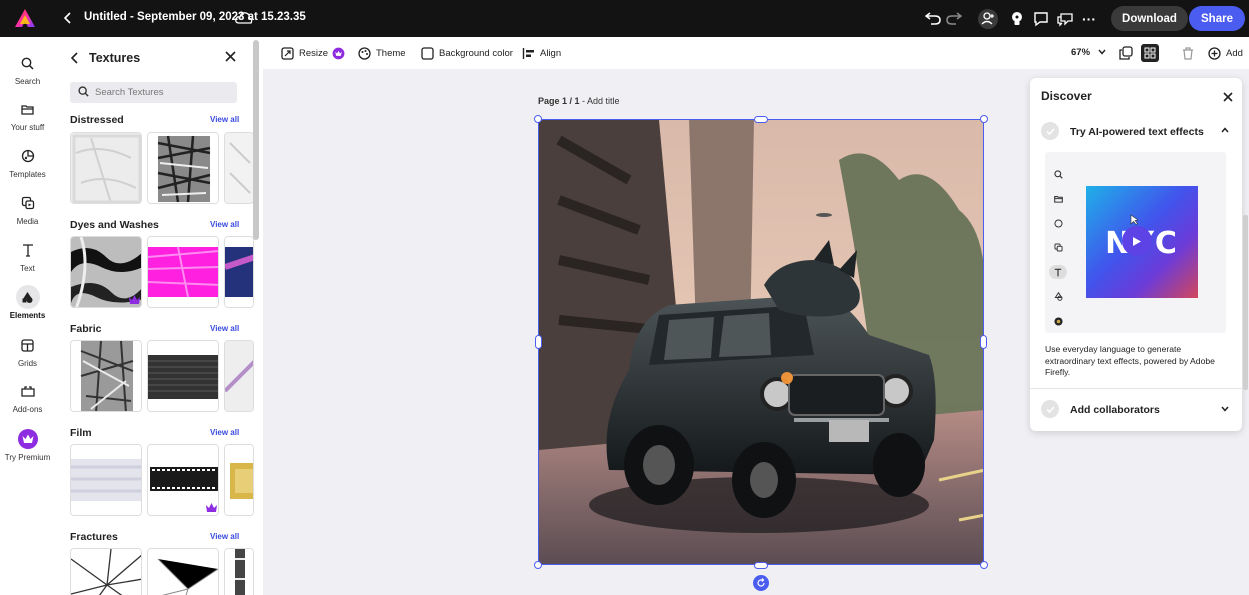 The height and width of the screenshot is (595, 1249). I want to click on templates-icon, so click(1058, 223).